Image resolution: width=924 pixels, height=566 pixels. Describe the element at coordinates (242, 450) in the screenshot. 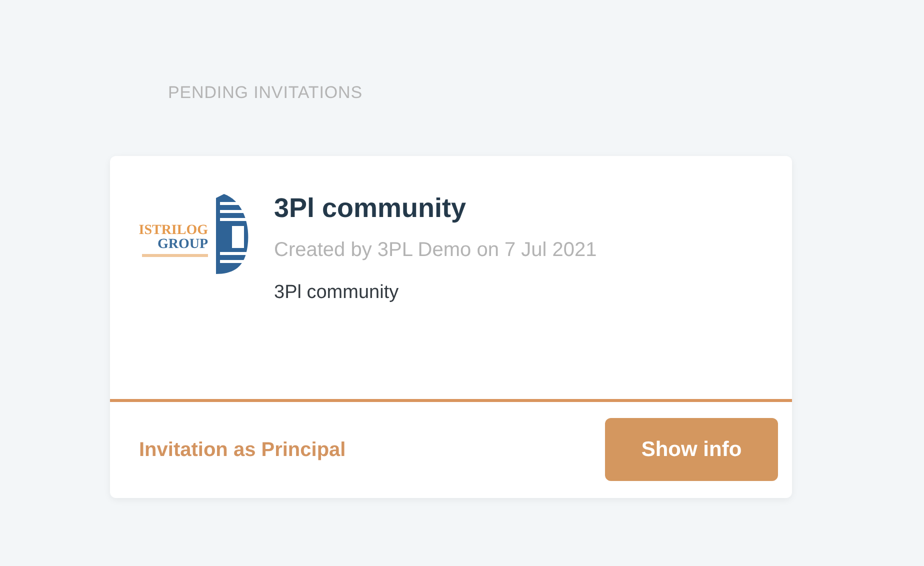

I see `invitation-role: Invitation as Principal` at that location.